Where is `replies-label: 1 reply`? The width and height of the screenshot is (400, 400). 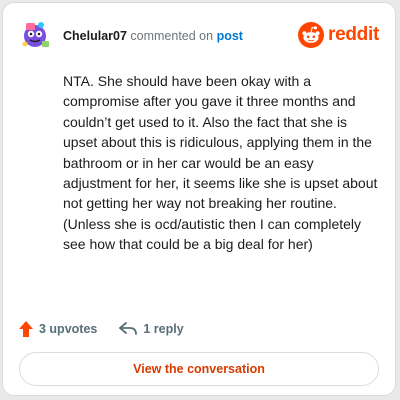
replies-label: 1 reply is located at coordinates (163, 329).